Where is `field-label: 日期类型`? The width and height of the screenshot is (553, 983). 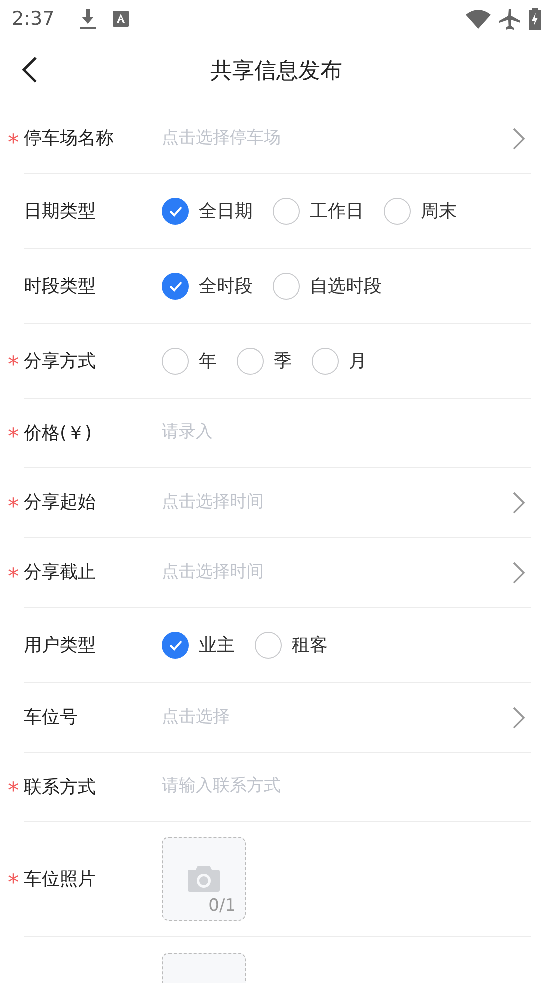
field-label: 日期类型 is located at coordinates (60, 212).